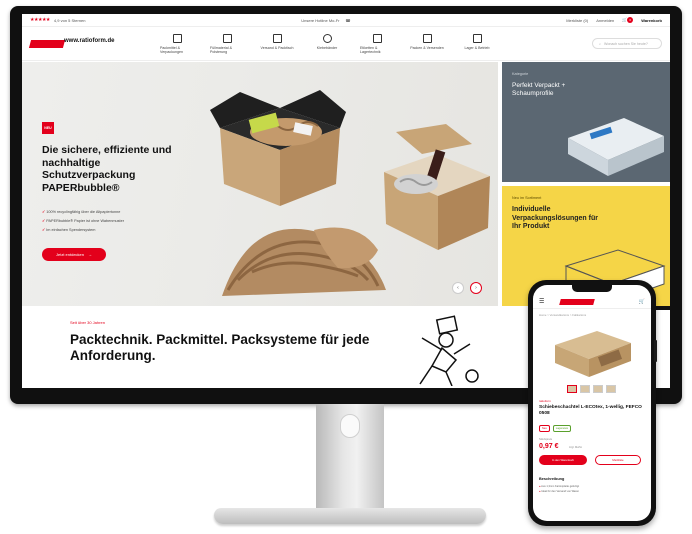 This screenshot has height=534, width=692. What do you see at coordinates (477, 38) in the screenshot?
I see `warehouse-icon` at bounding box center [477, 38].